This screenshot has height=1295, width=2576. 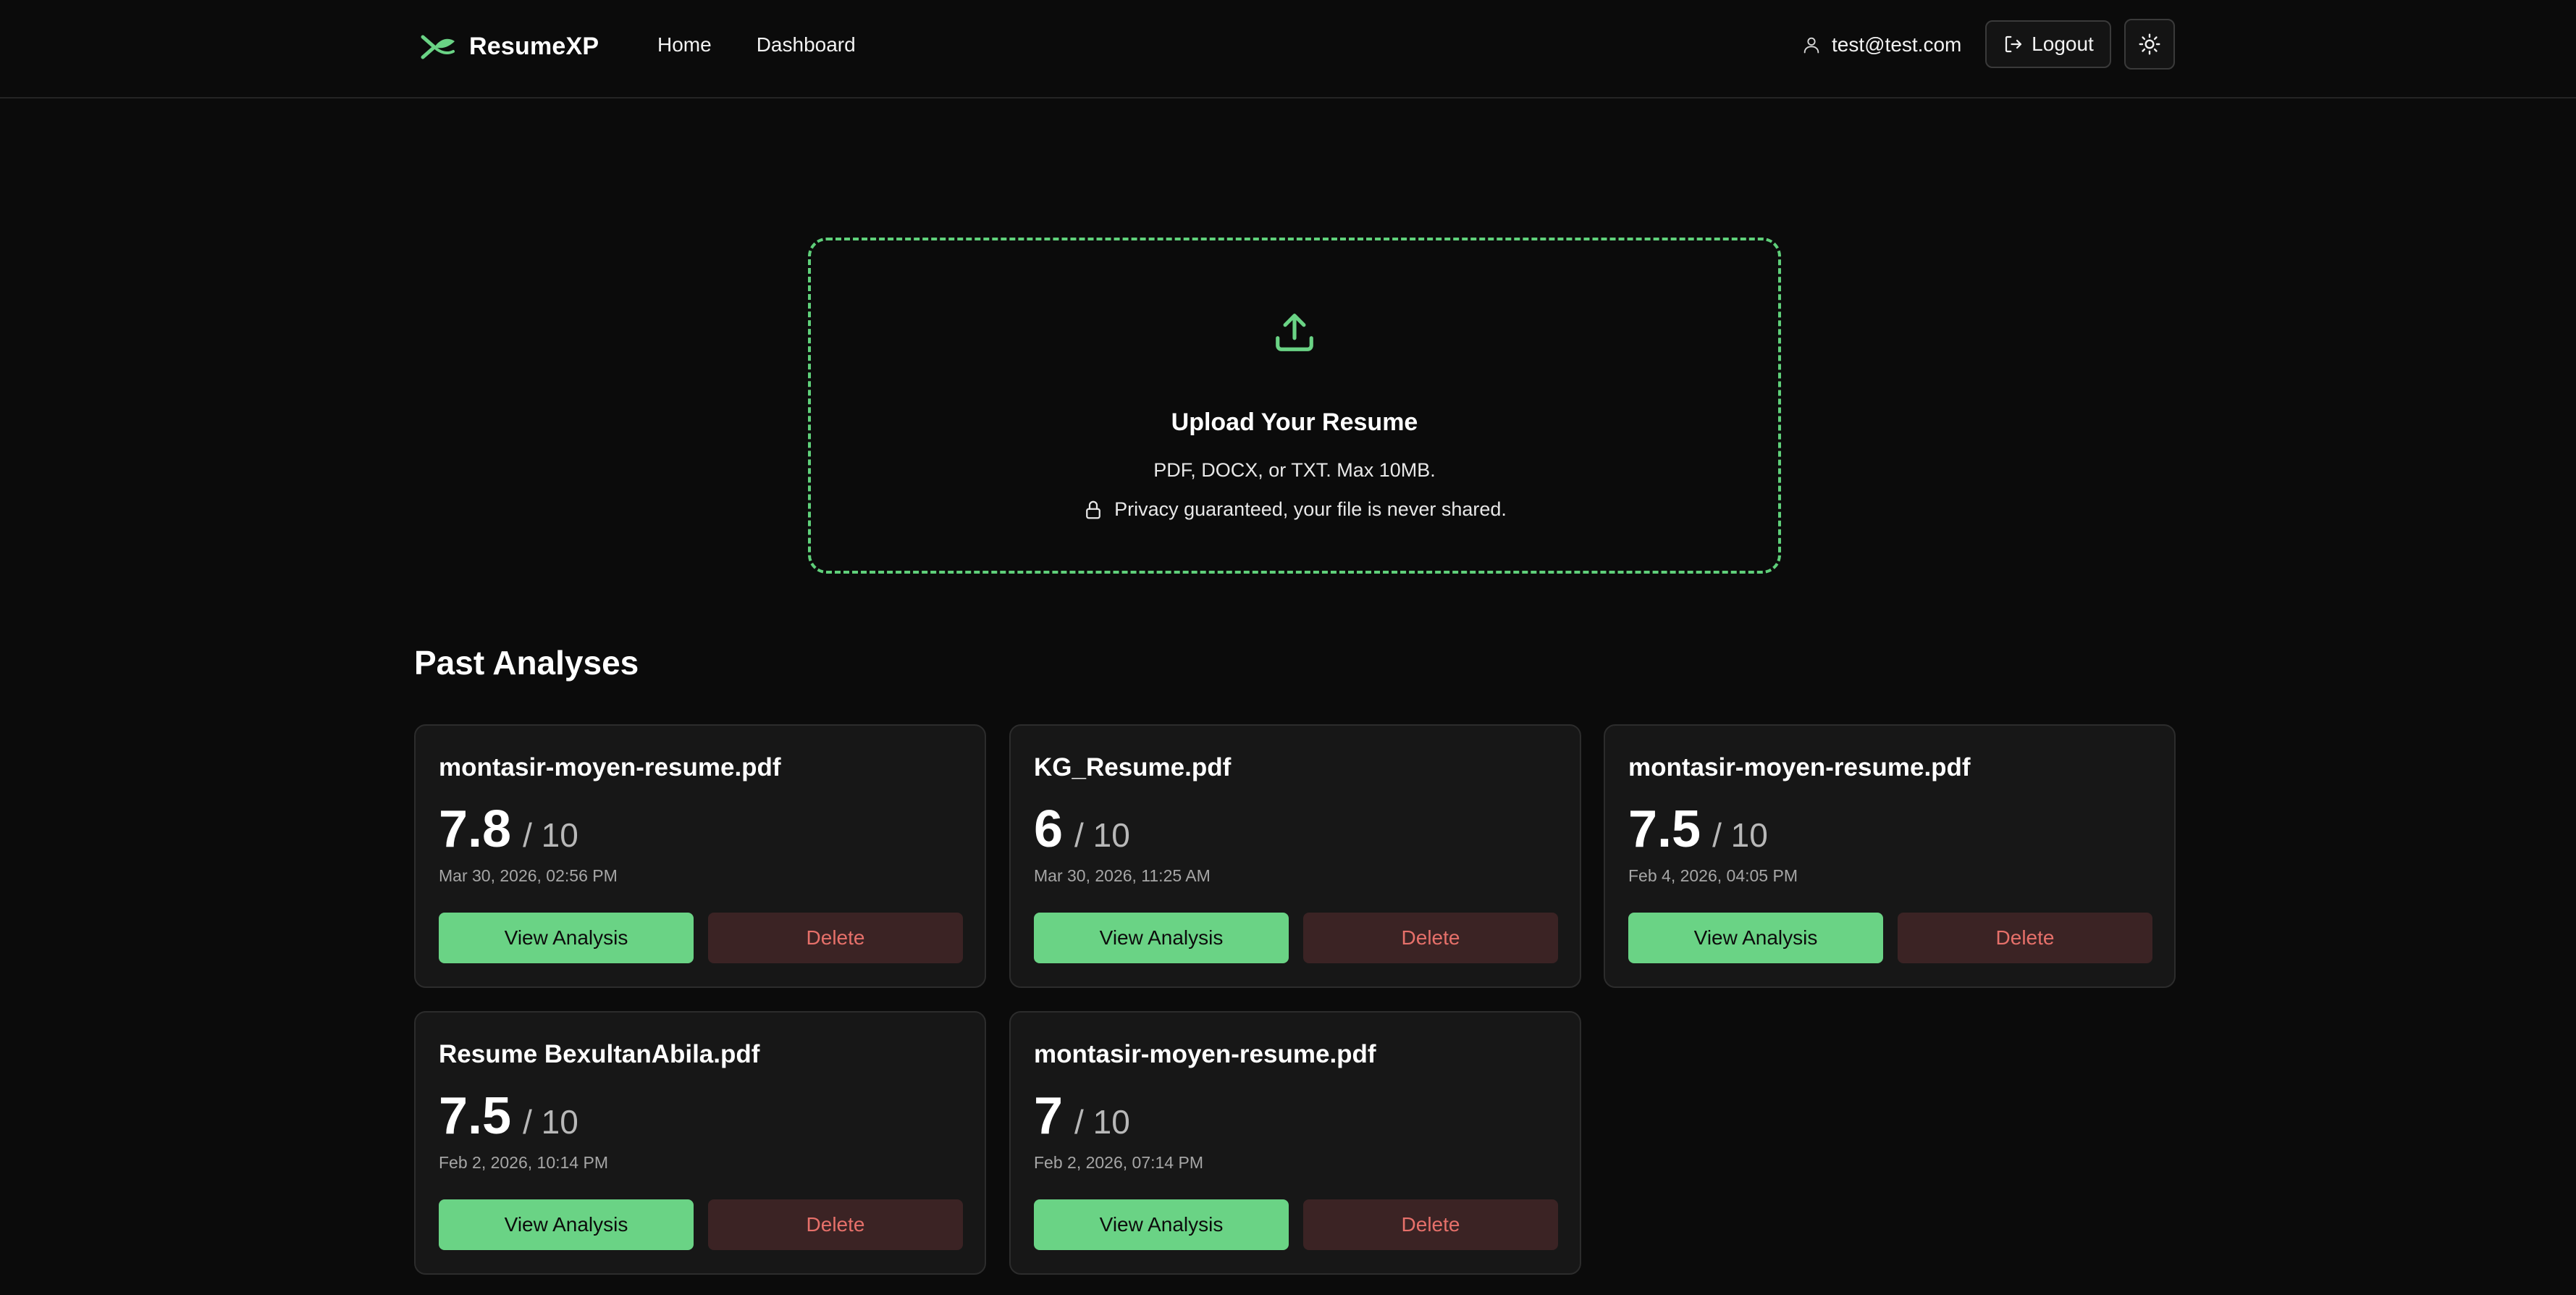 What do you see at coordinates (1049, 1116) in the screenshot?
I see `score-value: 7` at bounding box center [1049, 1116].